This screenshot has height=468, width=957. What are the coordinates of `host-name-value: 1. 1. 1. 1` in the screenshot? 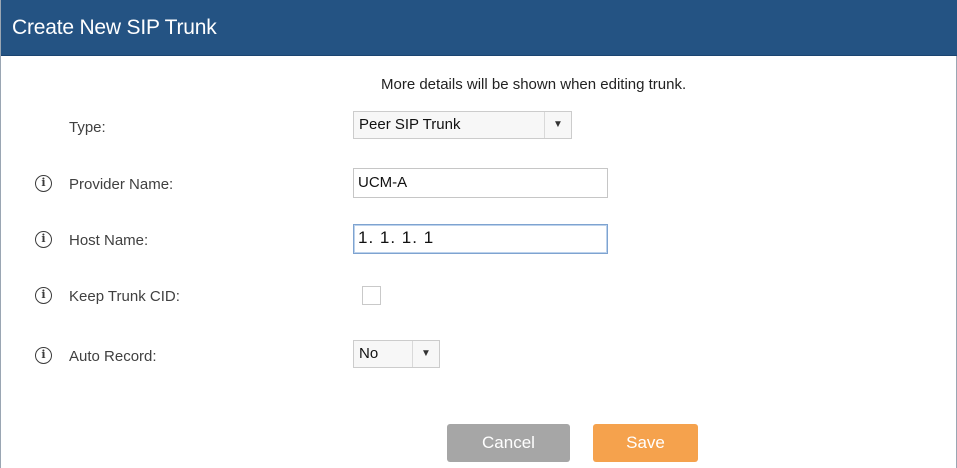 It's located at (396, 237).